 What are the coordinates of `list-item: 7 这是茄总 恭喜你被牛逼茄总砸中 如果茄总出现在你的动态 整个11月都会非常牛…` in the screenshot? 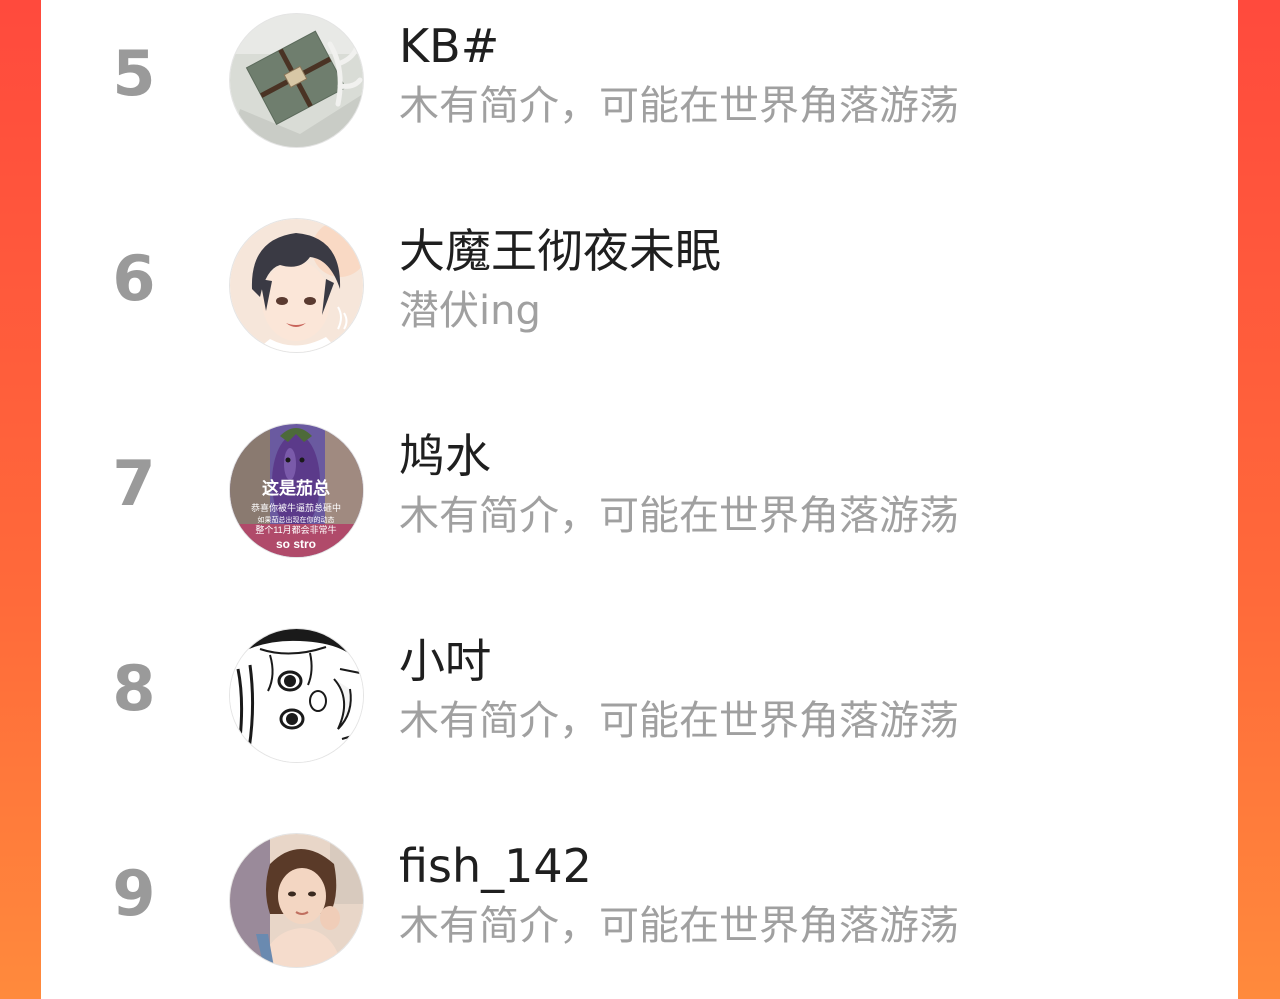 It's located at (639, 490).